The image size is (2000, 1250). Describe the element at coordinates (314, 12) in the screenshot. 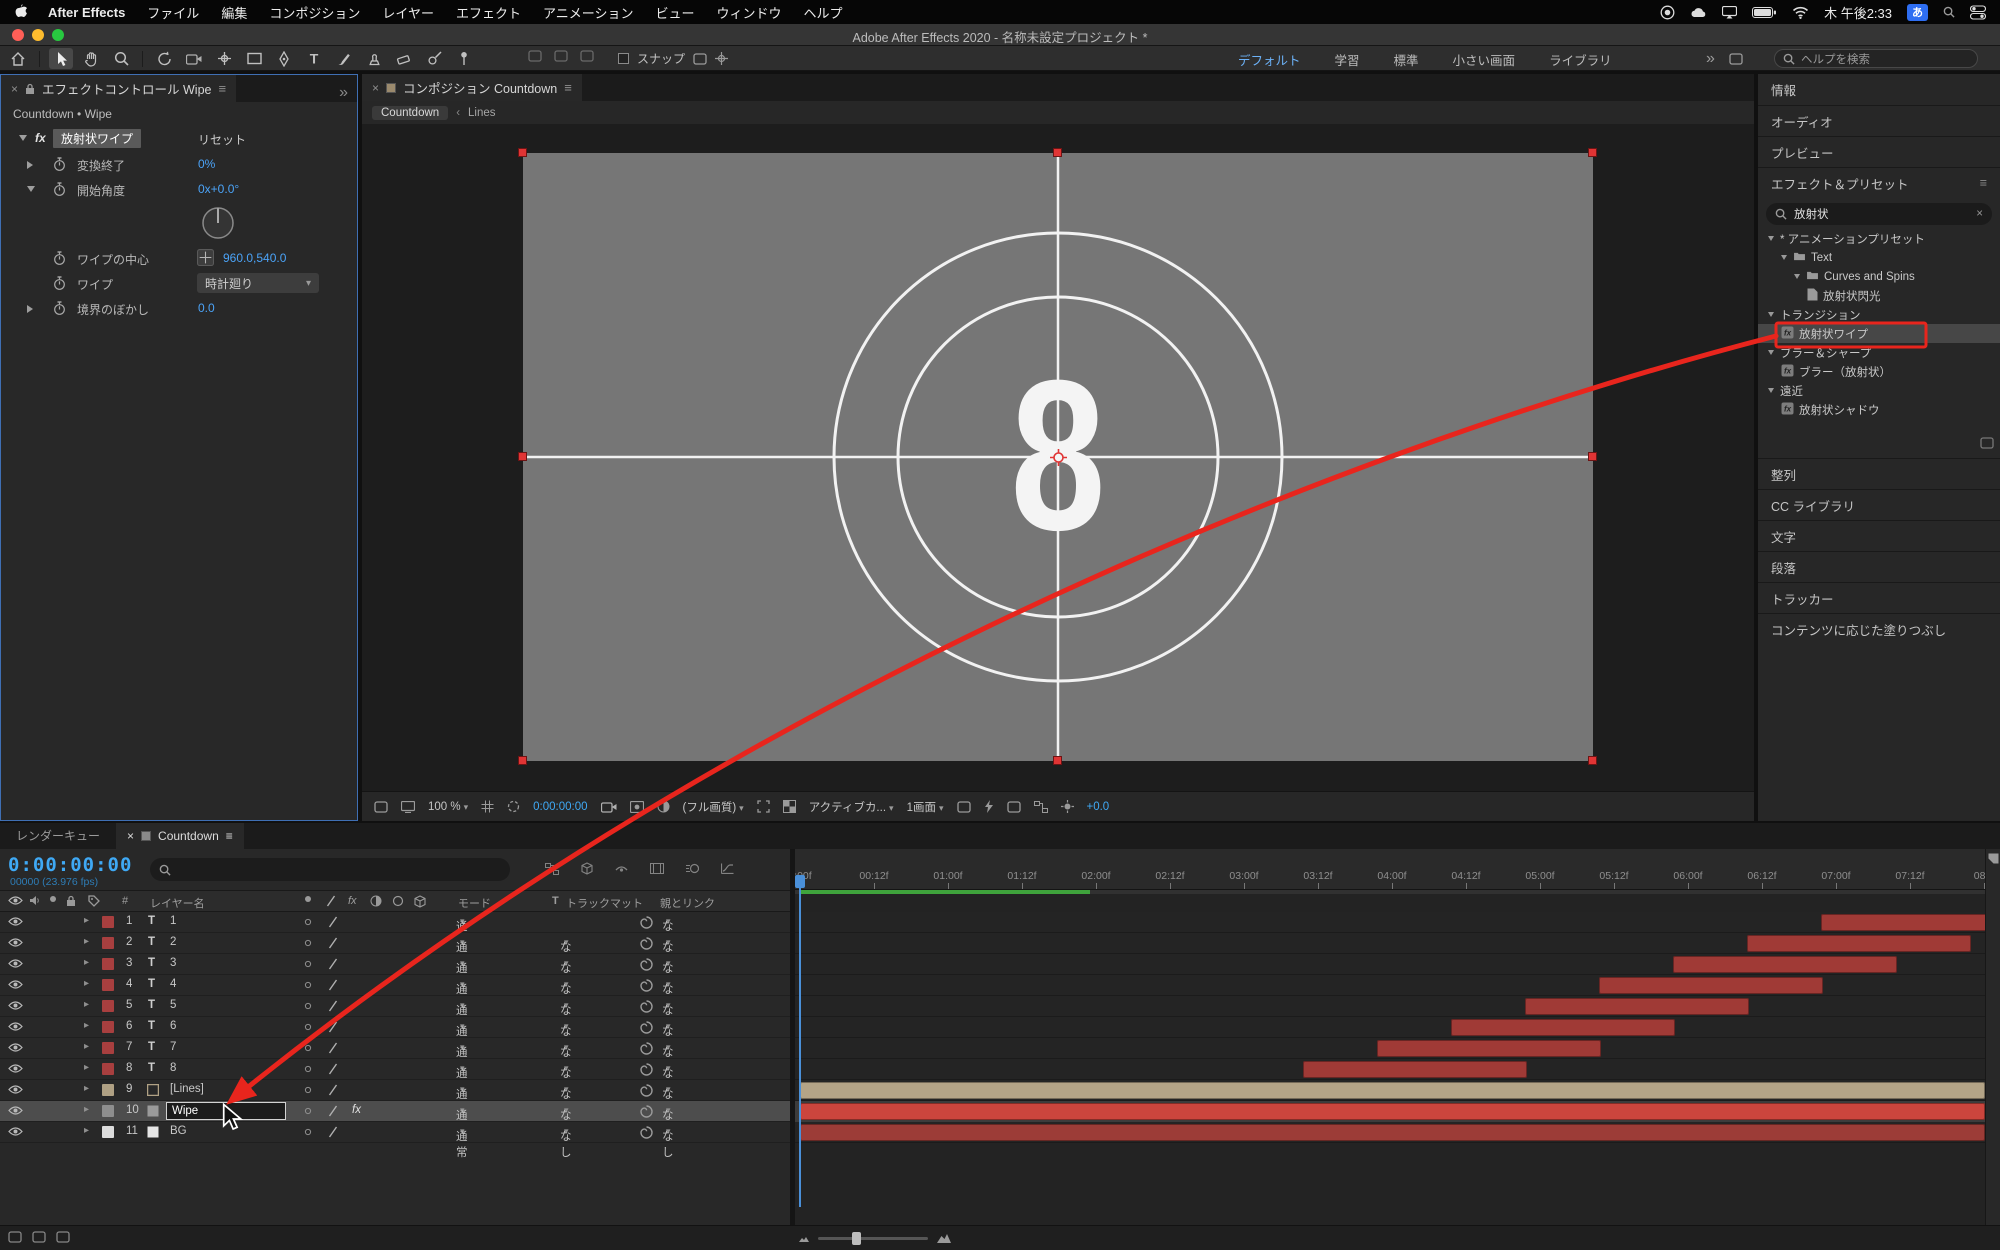

I see `menu-item-3: コンポジション` at that location.